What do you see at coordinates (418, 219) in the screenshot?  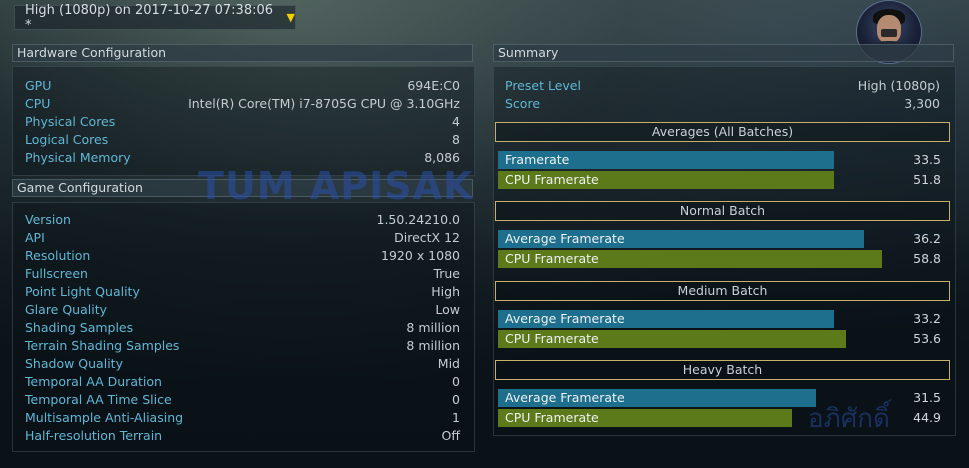 I see `config-value: 1.50.24210.0` at bounding box center [418, 219].